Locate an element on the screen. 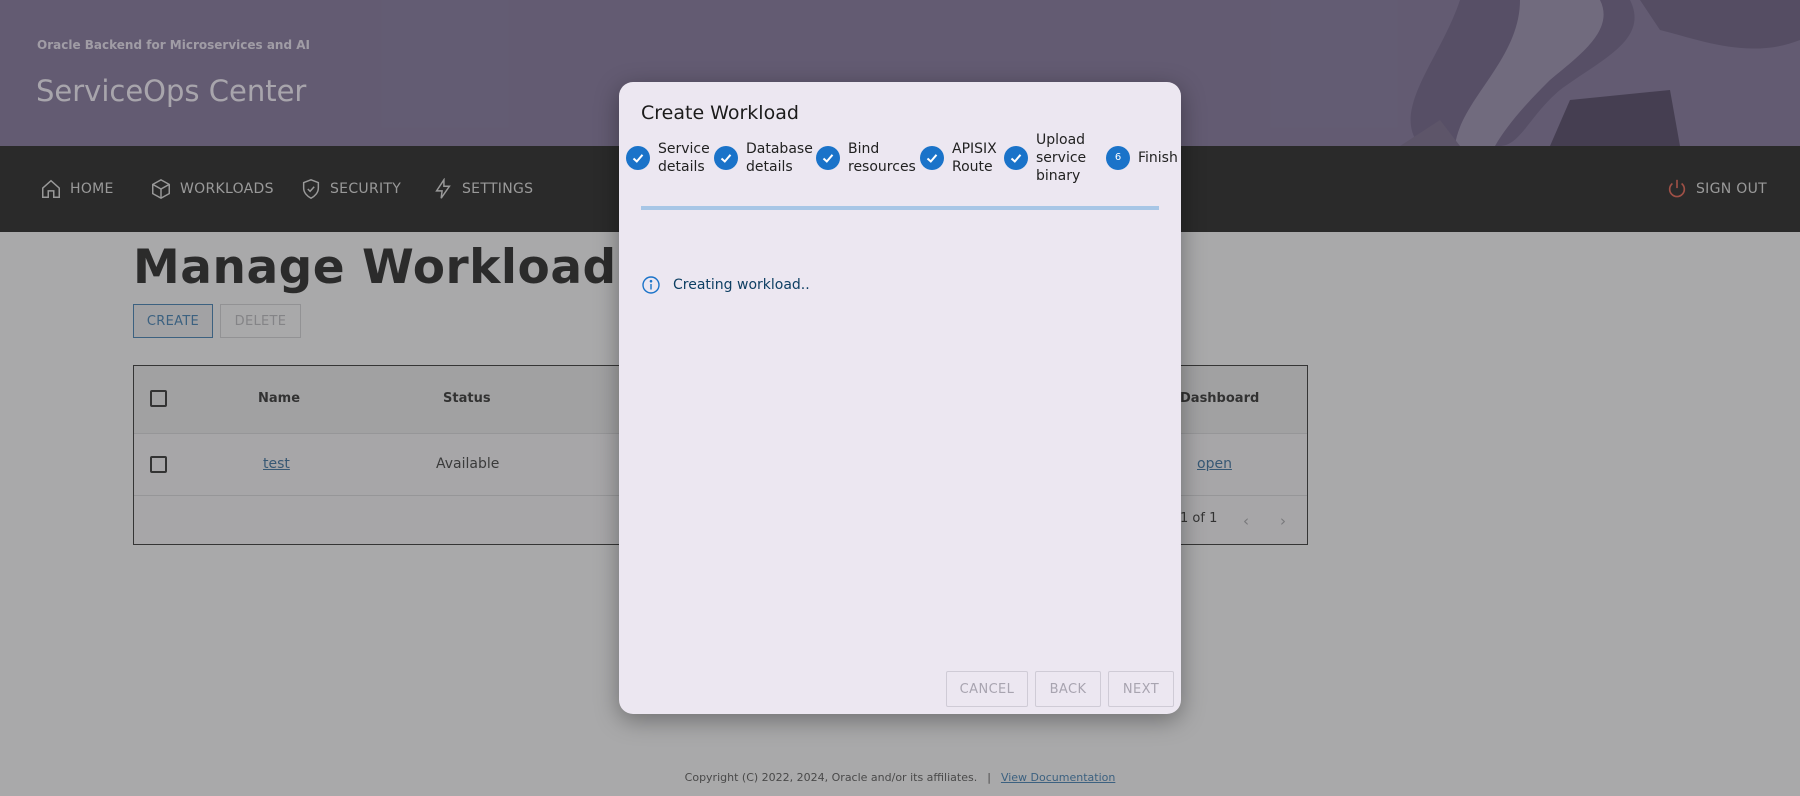 This screenshot has width=1800, height=796. step-number-badge: 6 is located at coordinates (1118, 158).